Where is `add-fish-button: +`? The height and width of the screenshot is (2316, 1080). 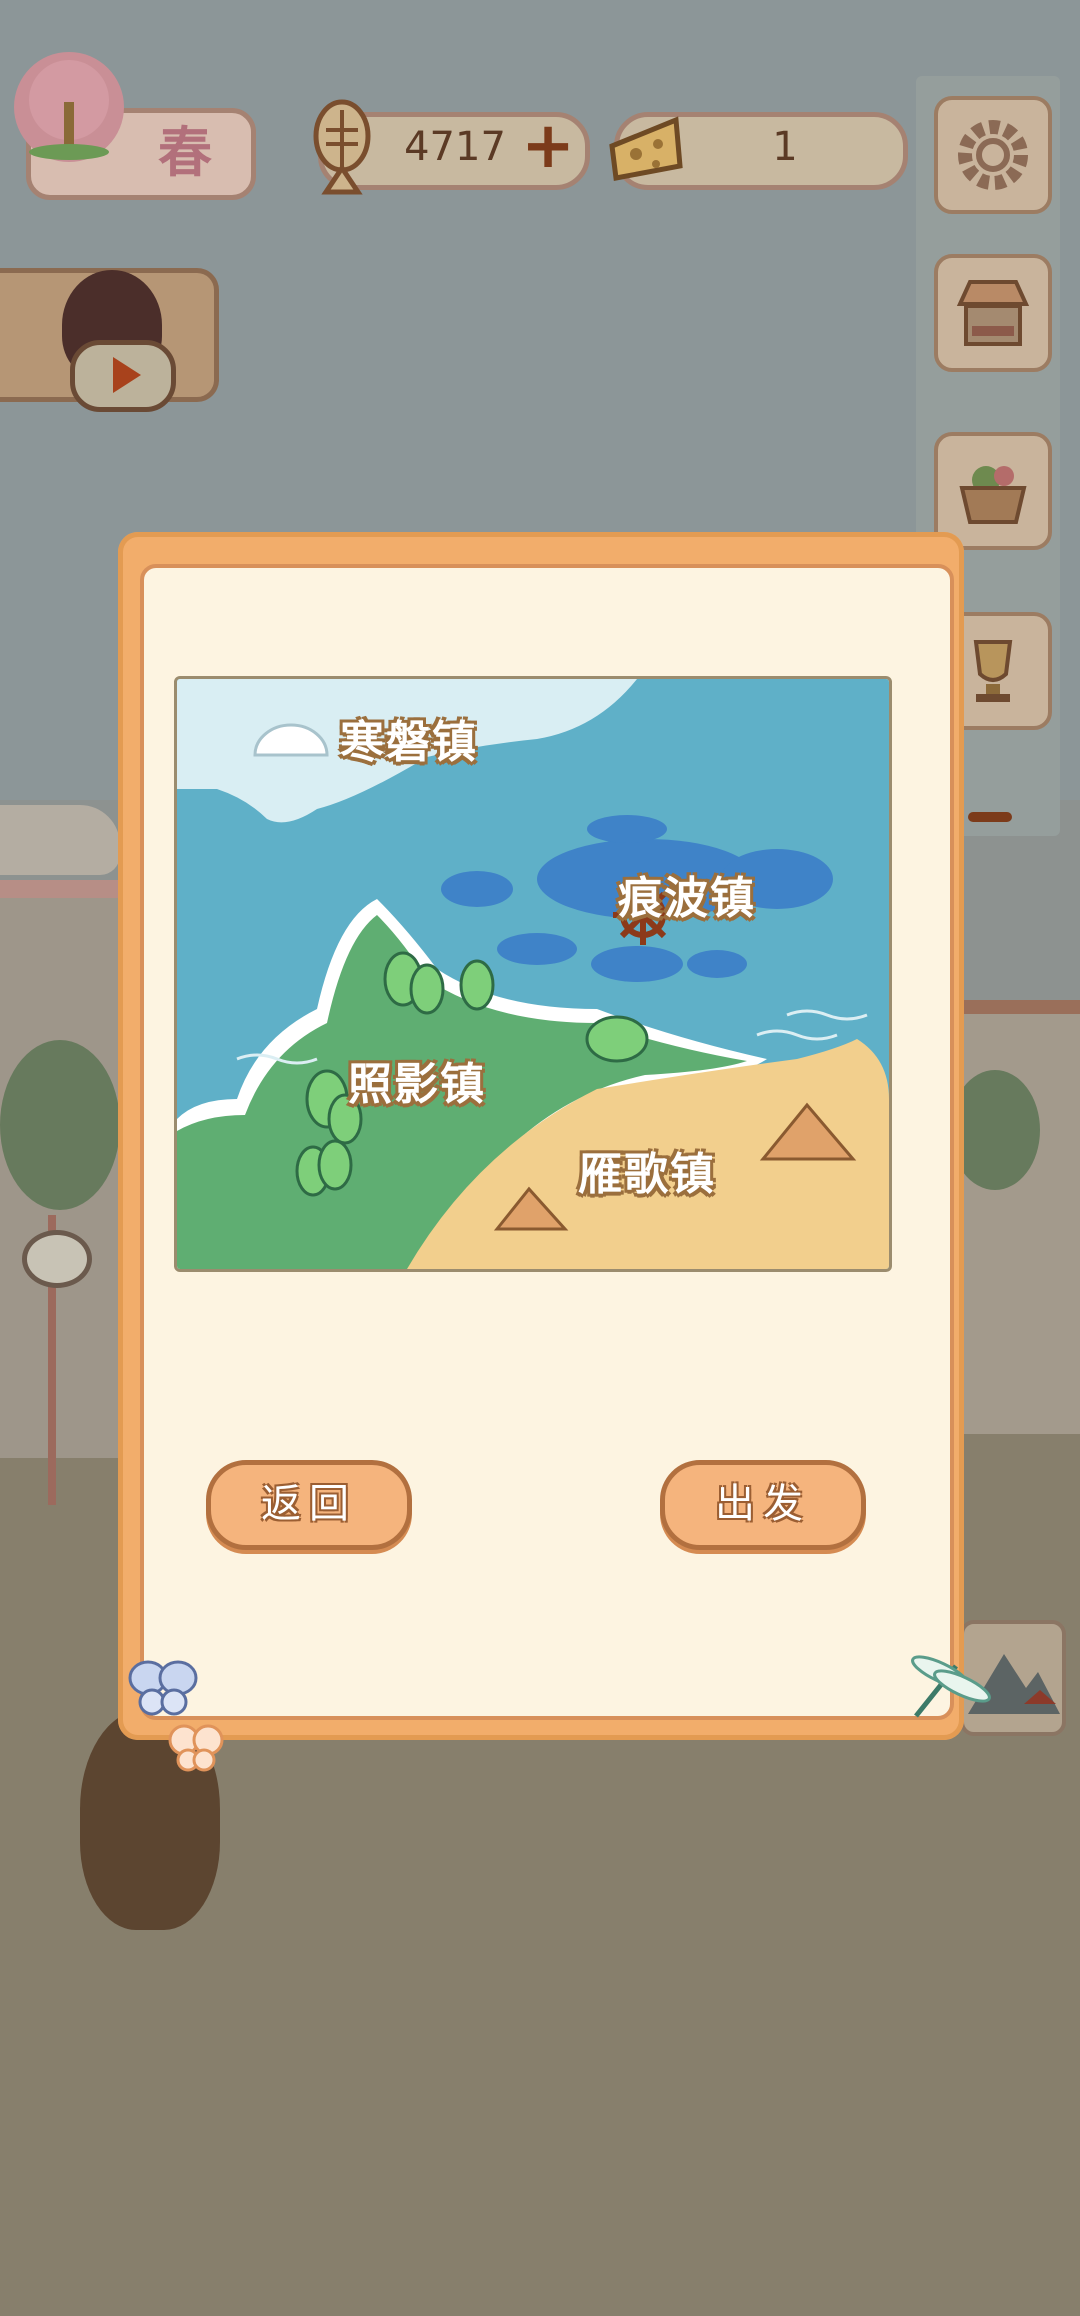 add-fish-button: + is located at coordinates (548, 146).